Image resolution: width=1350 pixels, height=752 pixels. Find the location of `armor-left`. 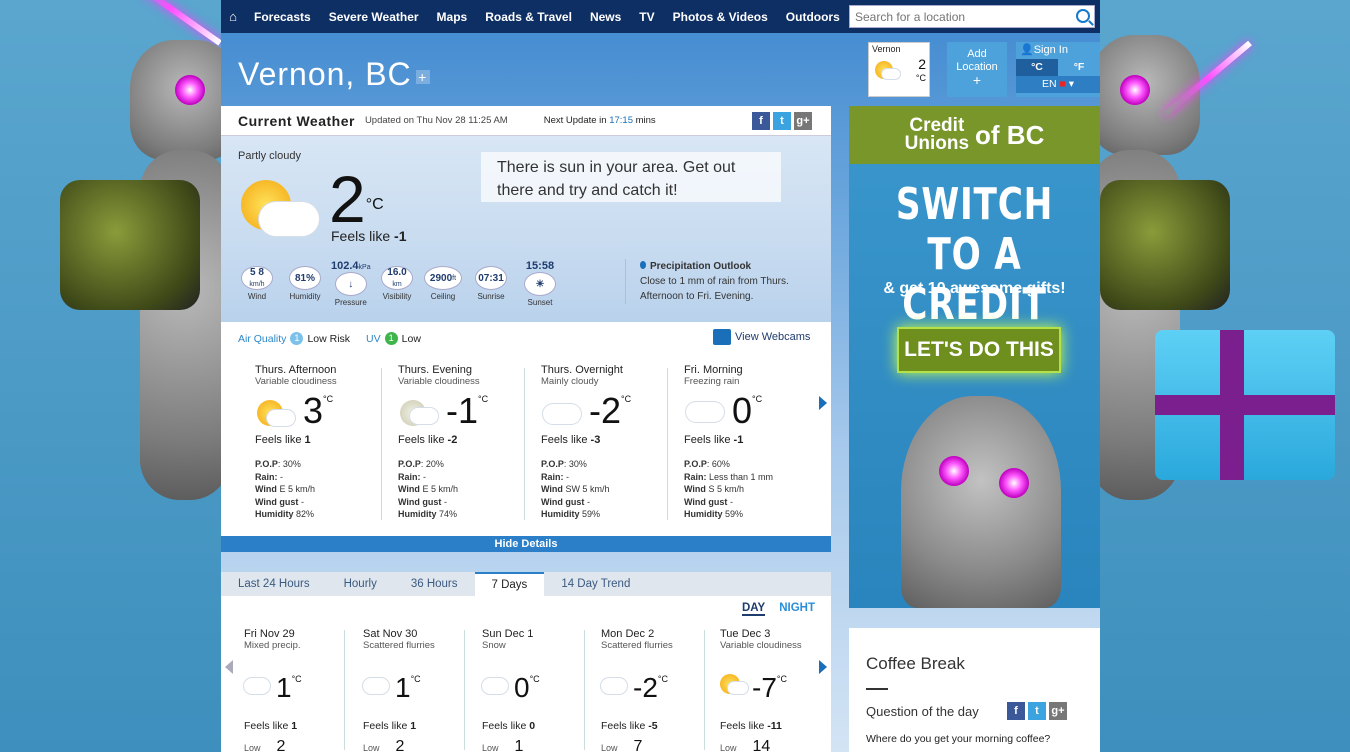

armor-left is located at coordinates (130, 245).